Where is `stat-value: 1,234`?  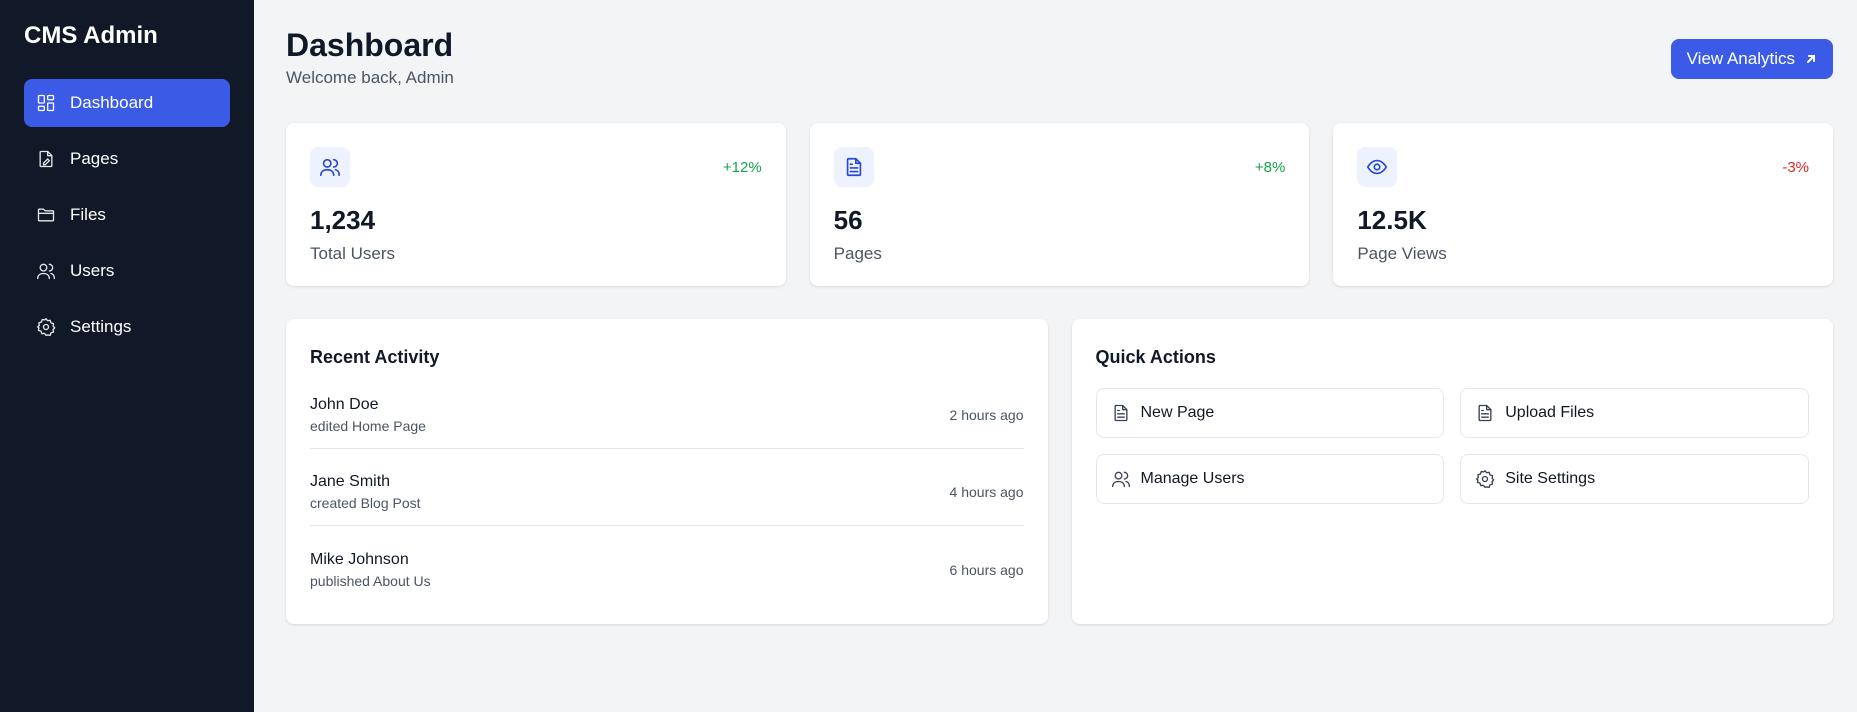 stat-value: 1,234 is located at coordinates (343, 220).